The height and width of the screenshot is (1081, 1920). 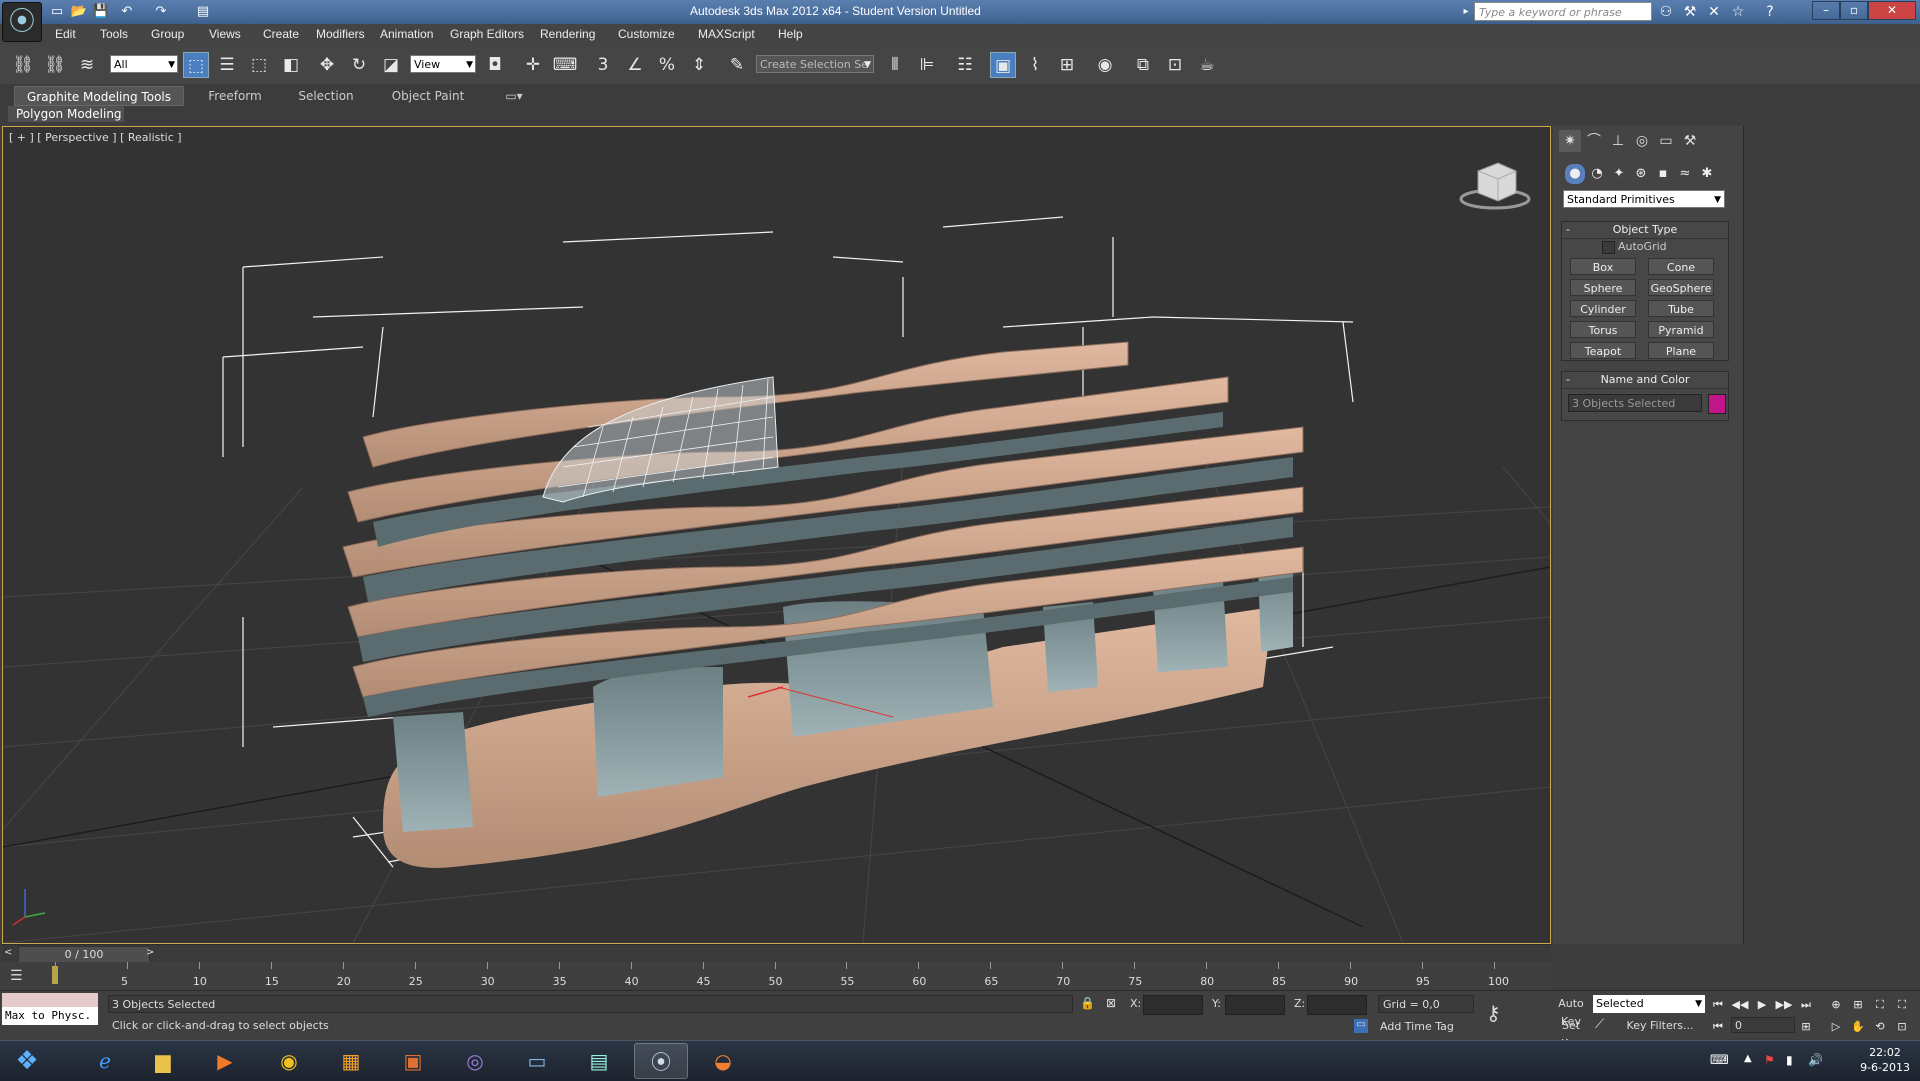 I want to click on orbit-icon: ⟲, so click(x=1880, y=1027).